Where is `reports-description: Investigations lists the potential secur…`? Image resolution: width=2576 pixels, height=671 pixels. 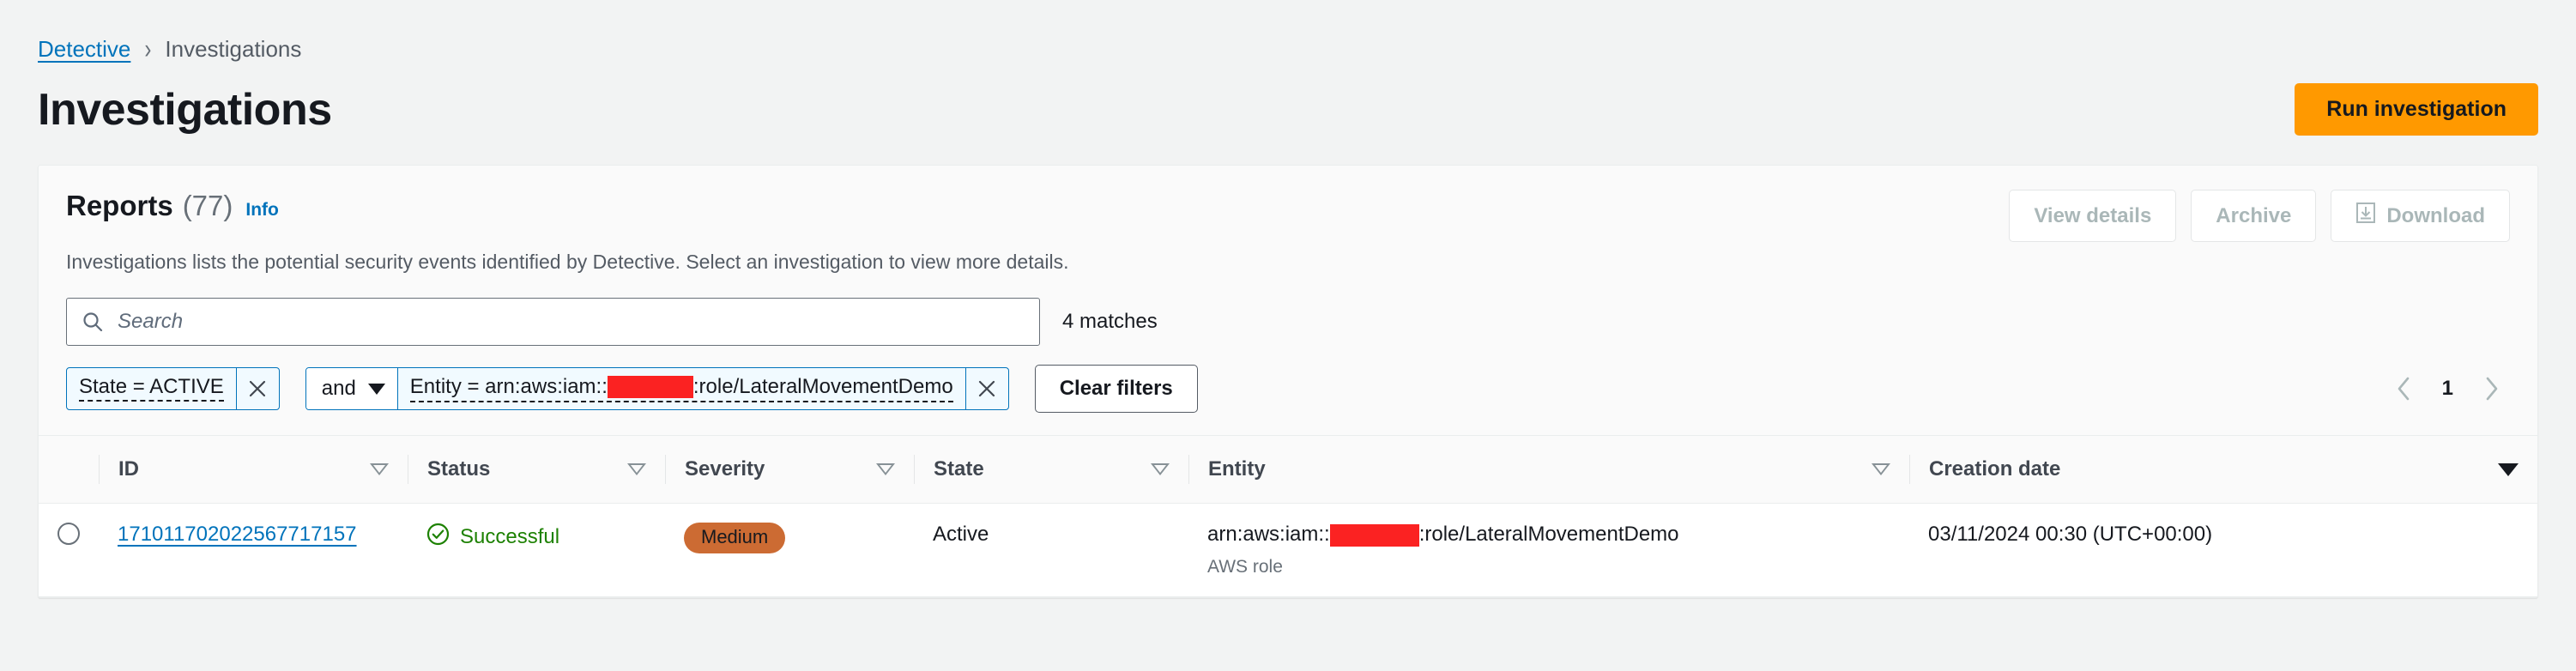
reports-description: Investigations lists the potential secur… is located at coordinates (567, 262).